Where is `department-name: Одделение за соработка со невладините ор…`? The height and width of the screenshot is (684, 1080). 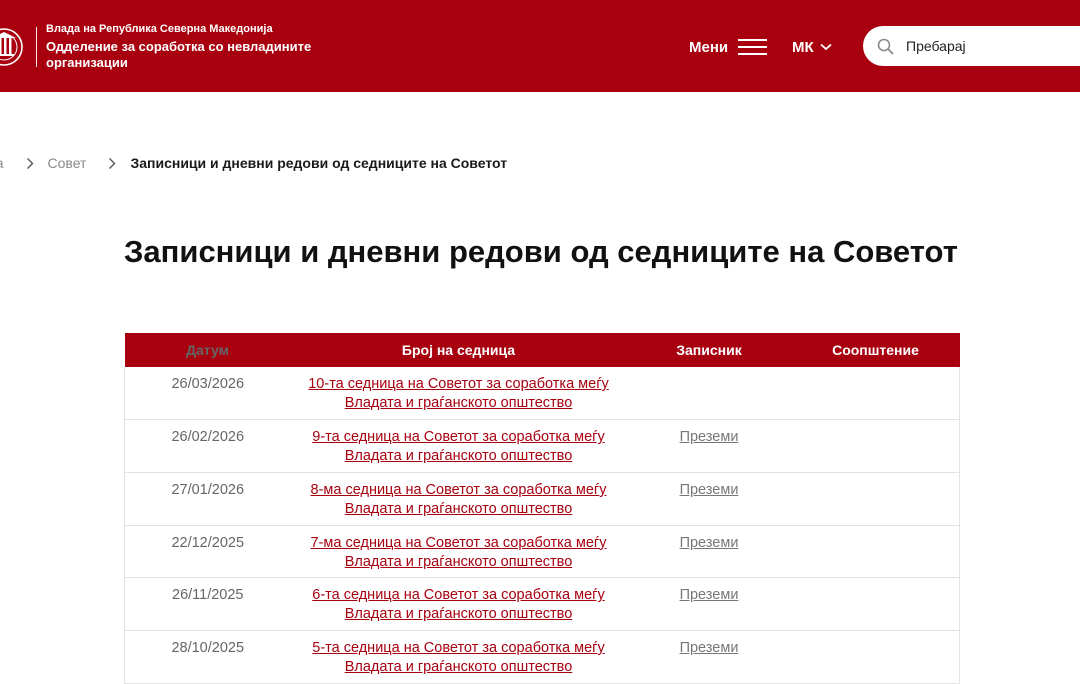
department-name: Одделение за соработка со невладините ор… is located at coordinates (181, 55).